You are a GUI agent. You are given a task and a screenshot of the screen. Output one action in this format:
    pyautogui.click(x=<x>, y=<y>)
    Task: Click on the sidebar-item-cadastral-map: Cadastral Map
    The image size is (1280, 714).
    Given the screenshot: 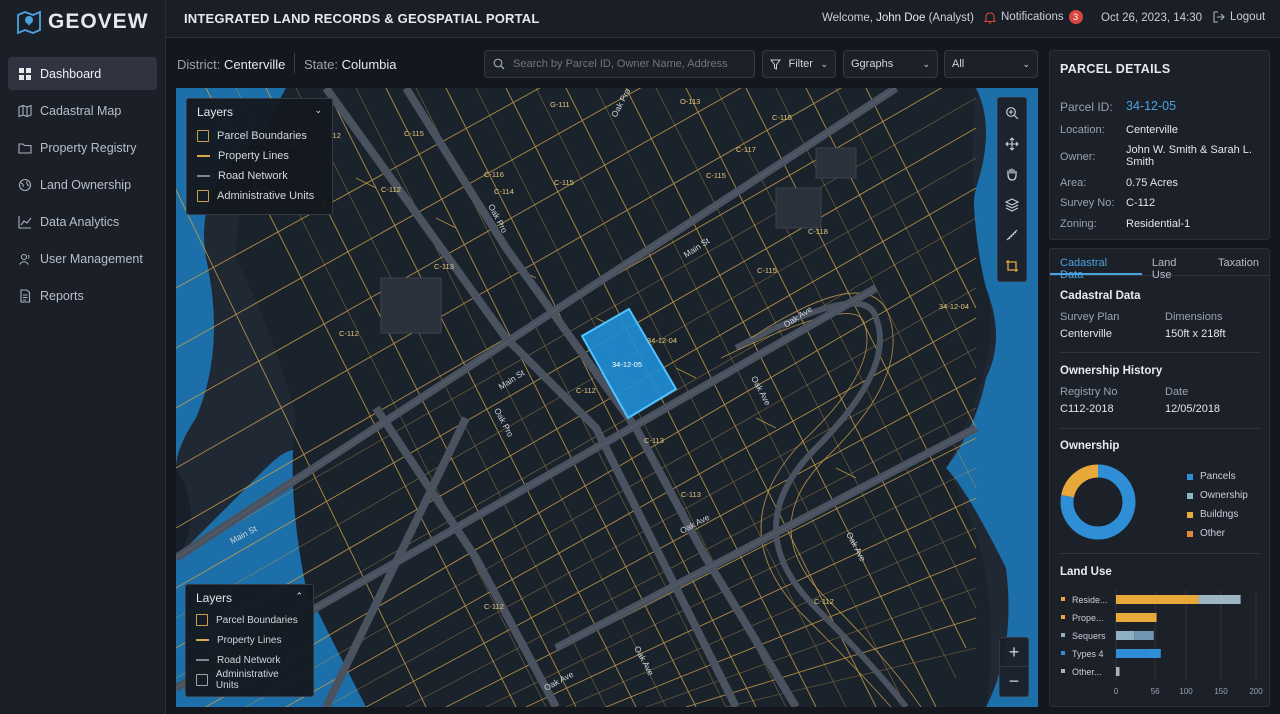 What is the action you would take?
    pyautogui.click(x=82, y=110)
    